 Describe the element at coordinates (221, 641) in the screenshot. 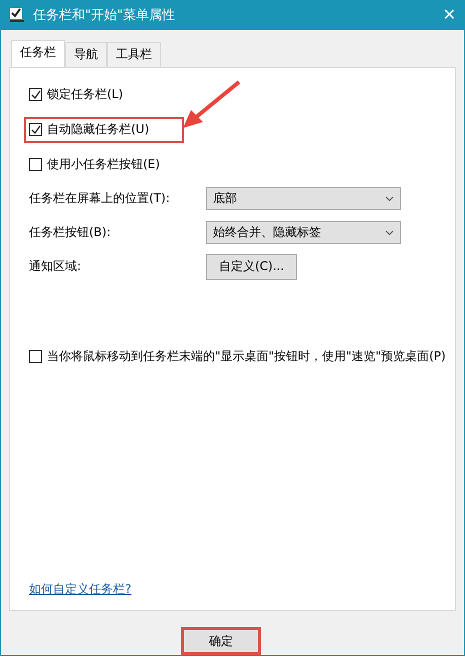

I see `ok-button: 确定` at that location.